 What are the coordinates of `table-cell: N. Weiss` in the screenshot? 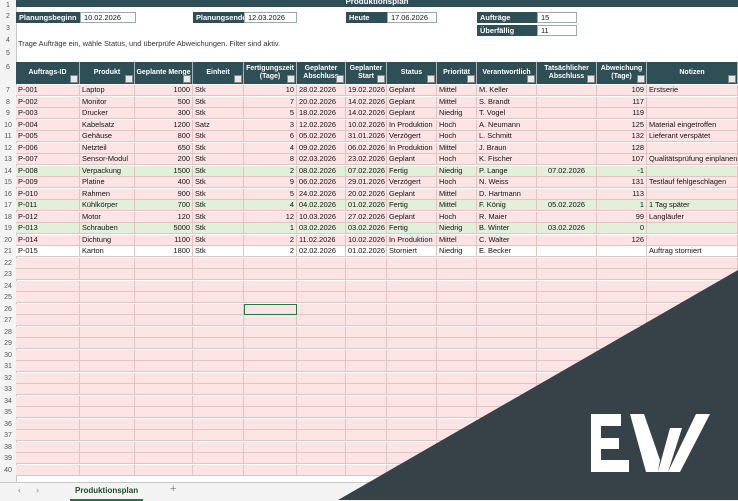 It's located at (507, 182).